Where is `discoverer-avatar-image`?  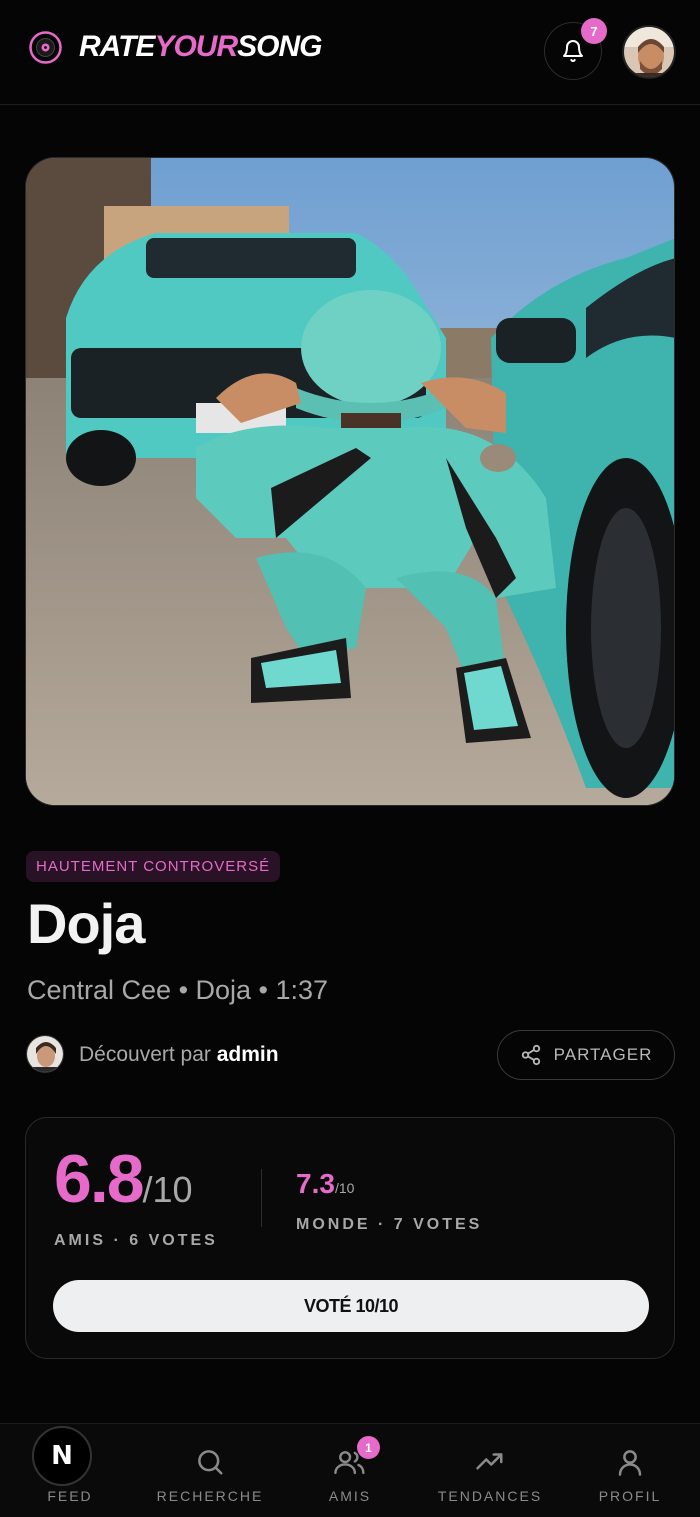 discoverer-avatar-image is located at coordinates (45, 1054).